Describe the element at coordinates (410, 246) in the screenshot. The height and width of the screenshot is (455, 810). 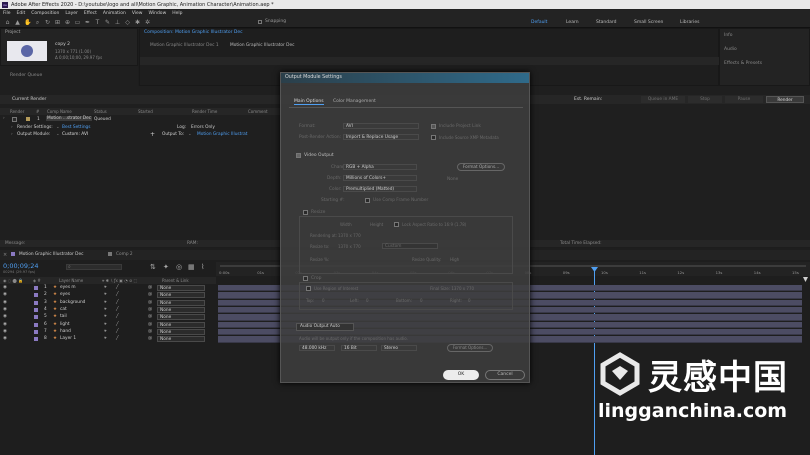
I see `resize-to-dropdown: Custom` at that location.